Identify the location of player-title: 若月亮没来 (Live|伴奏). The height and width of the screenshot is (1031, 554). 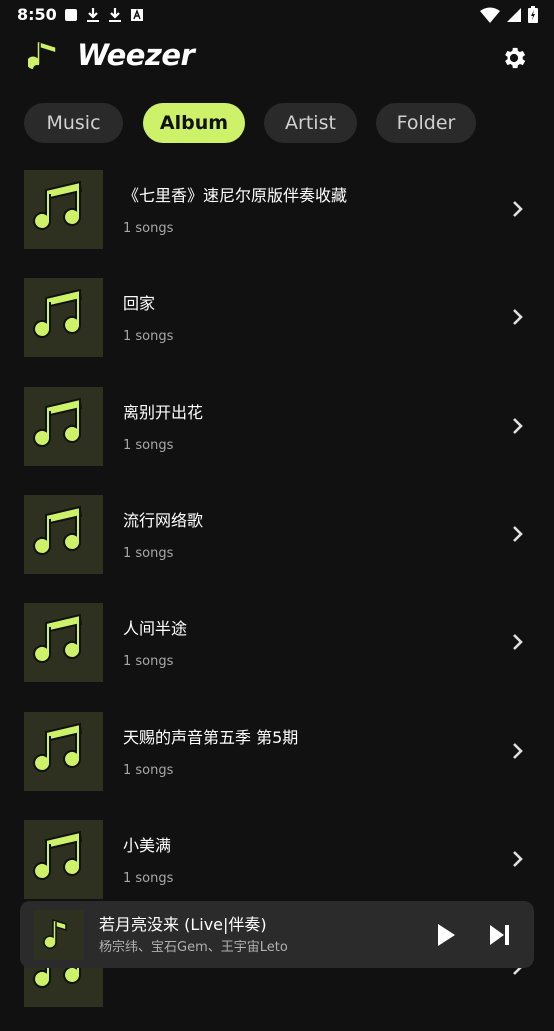
(183, 924).